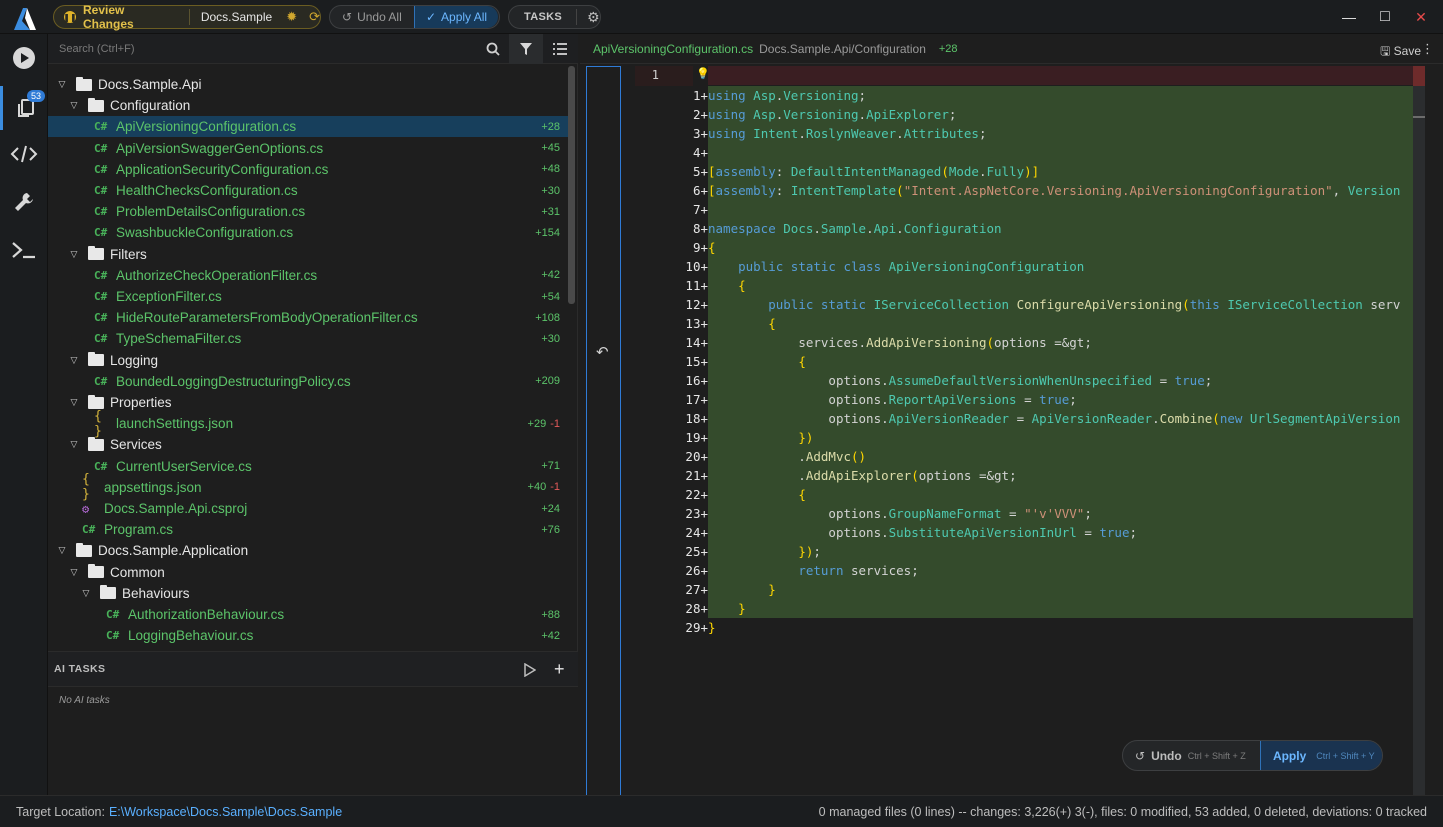  I want to click on tree-folder: ▽ Configuration, so click(308, 105).